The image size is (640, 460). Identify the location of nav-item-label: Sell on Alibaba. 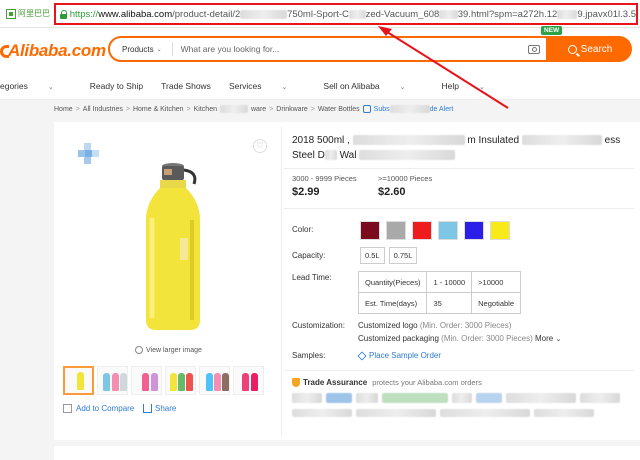
(351, 85).